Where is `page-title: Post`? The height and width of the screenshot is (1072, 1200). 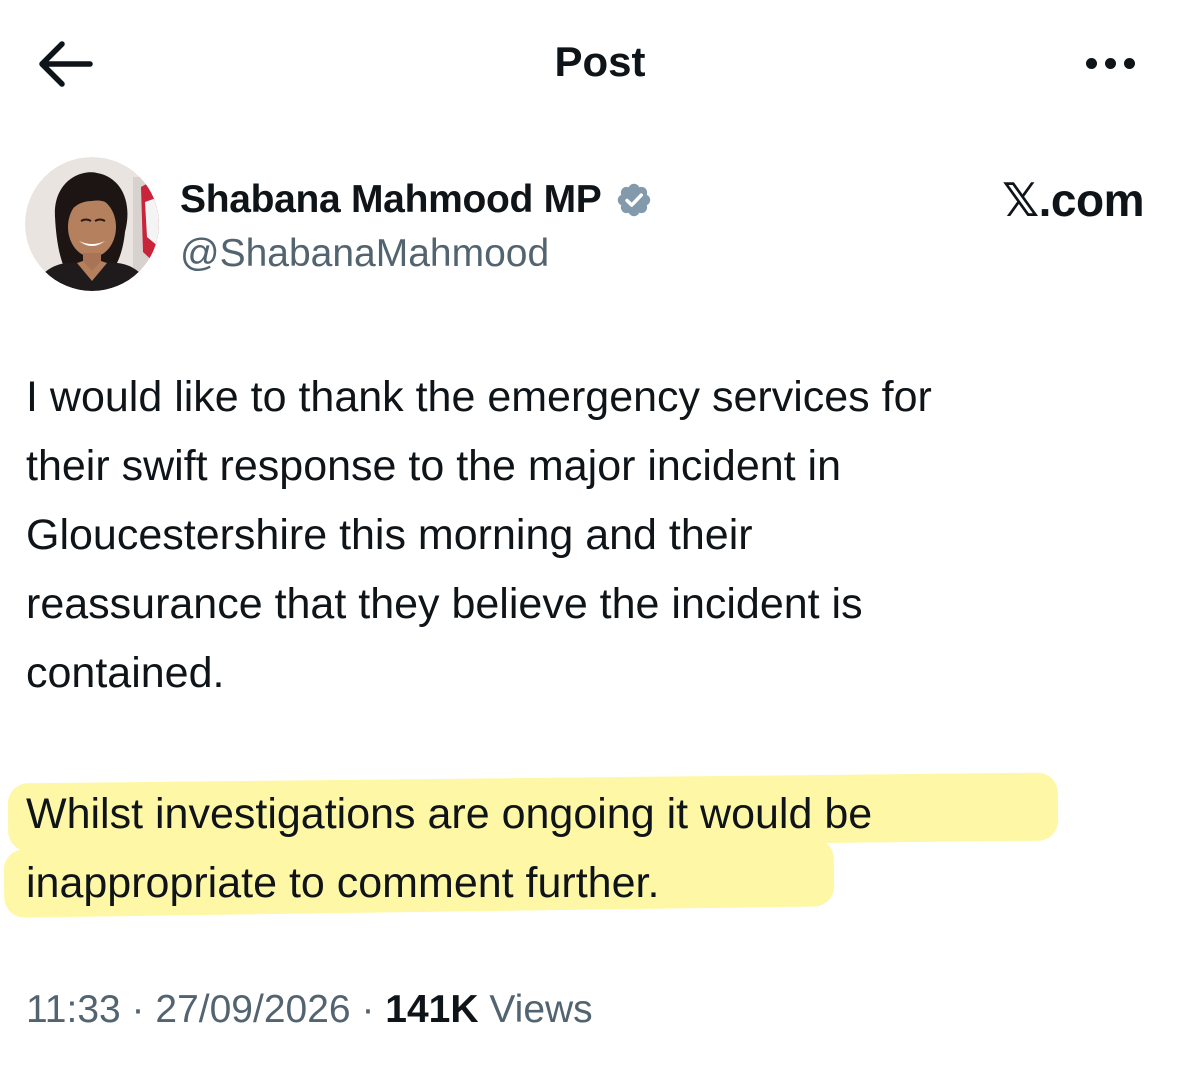
page-title: Post is located at coordinates (600, 61).